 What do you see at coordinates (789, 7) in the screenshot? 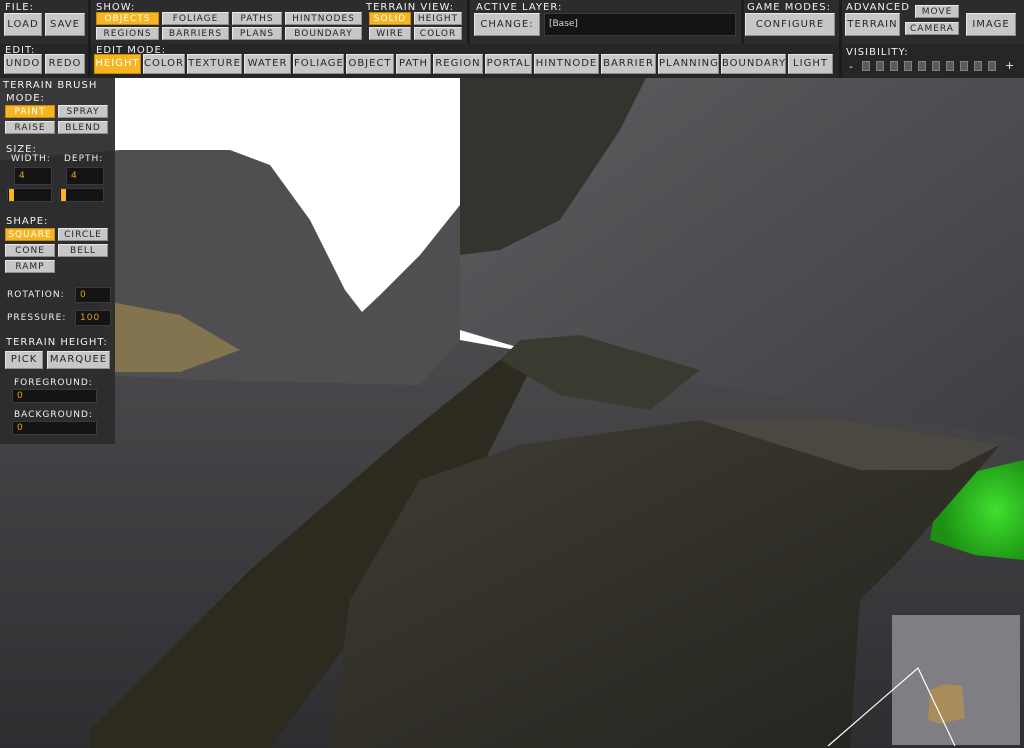
I see `game-modes-label: Game Modes:` at bounding box center [789, 7].